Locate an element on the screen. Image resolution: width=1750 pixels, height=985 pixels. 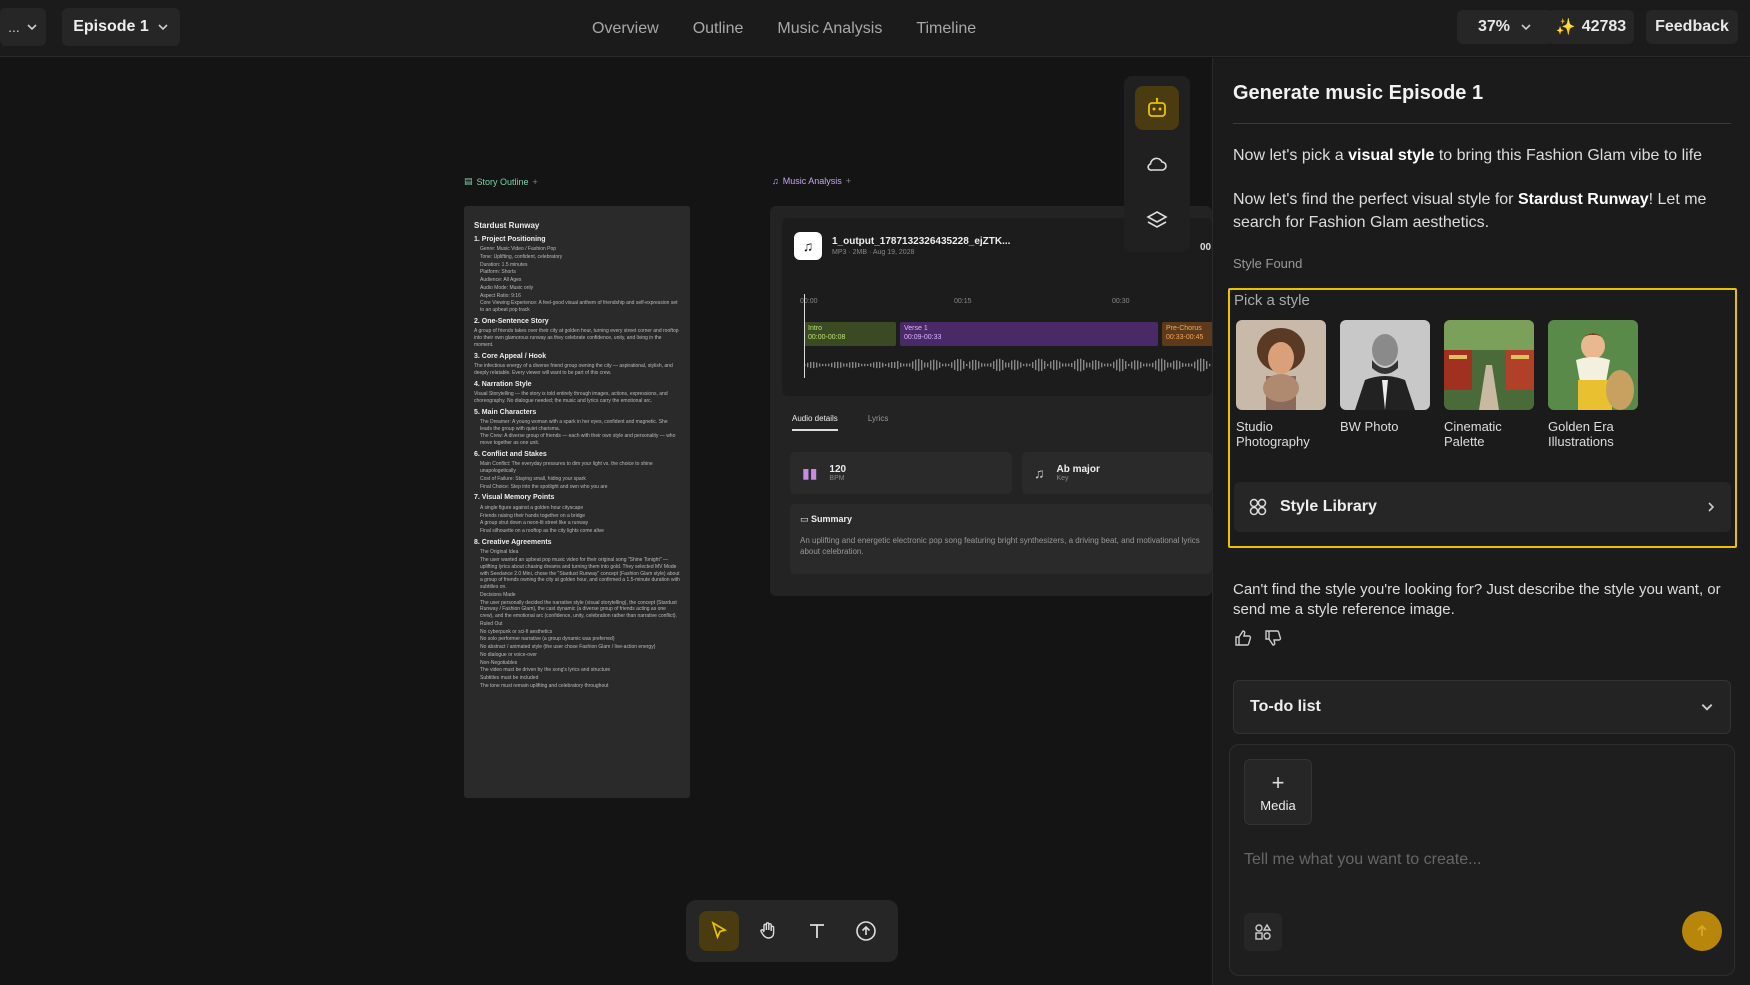
timecode-1: 00:15 is located at coordinates (963, 301).